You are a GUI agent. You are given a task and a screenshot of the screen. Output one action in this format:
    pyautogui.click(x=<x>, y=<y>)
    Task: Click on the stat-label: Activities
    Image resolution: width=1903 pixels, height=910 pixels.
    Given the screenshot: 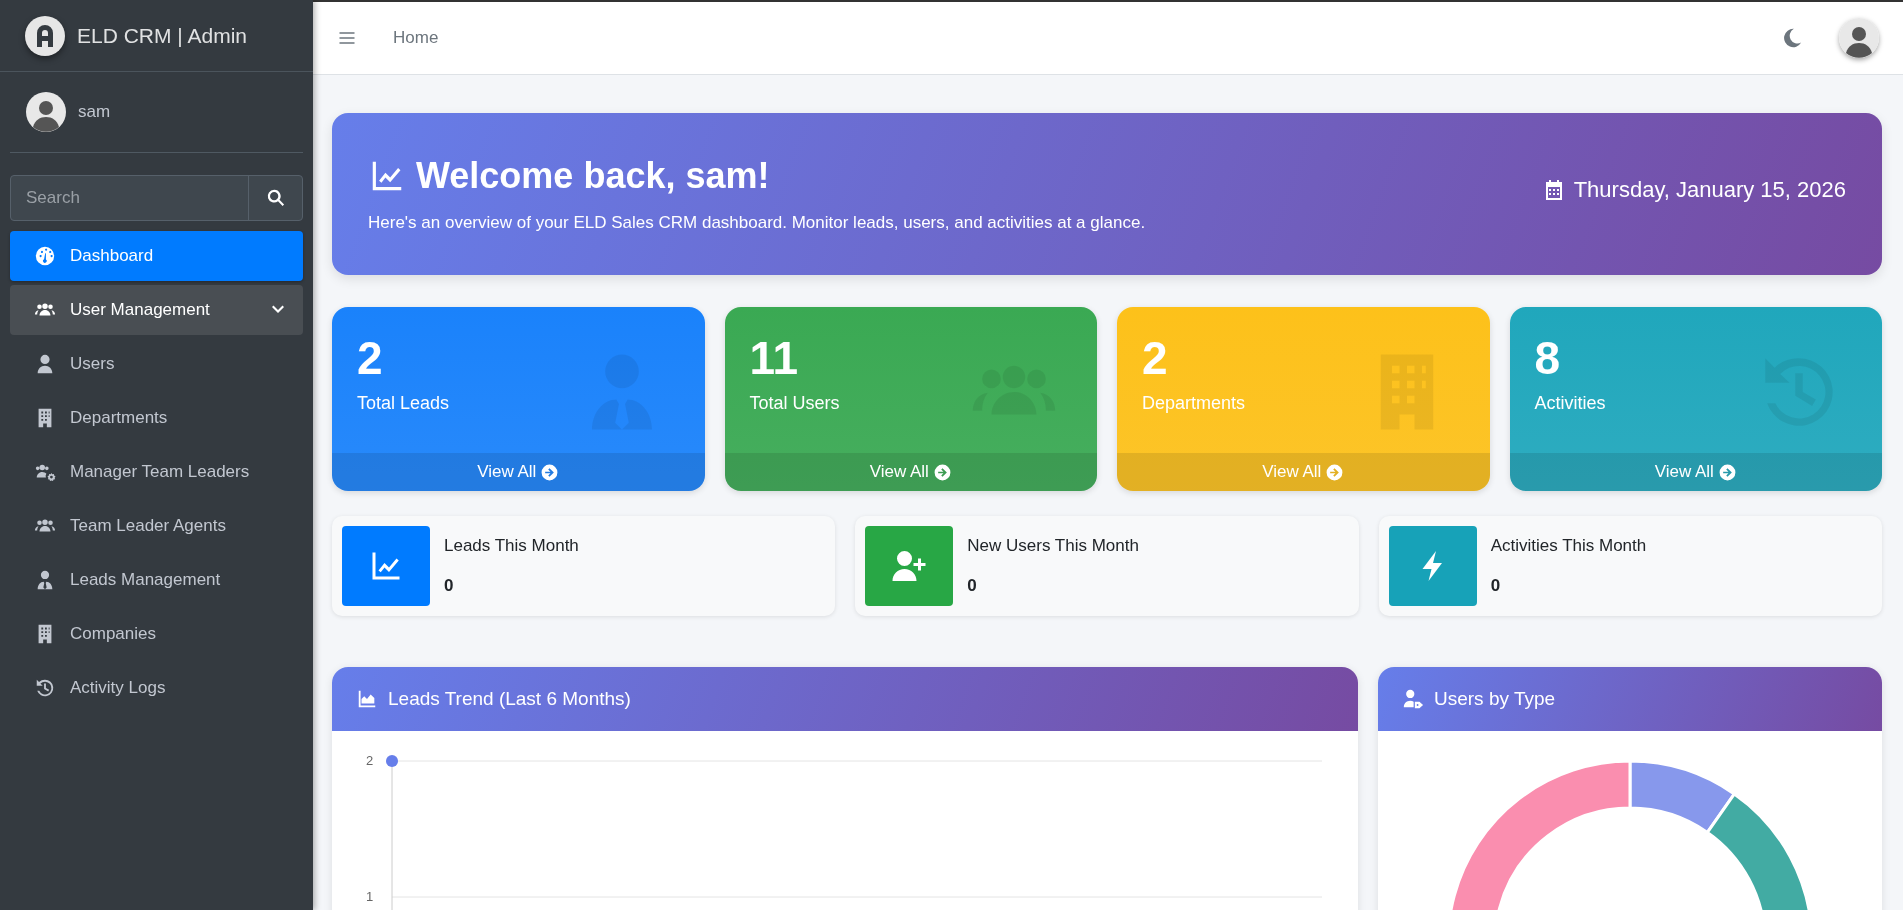 What is the action you would take?
    pyautogui.click(x=1570, y=403)
    